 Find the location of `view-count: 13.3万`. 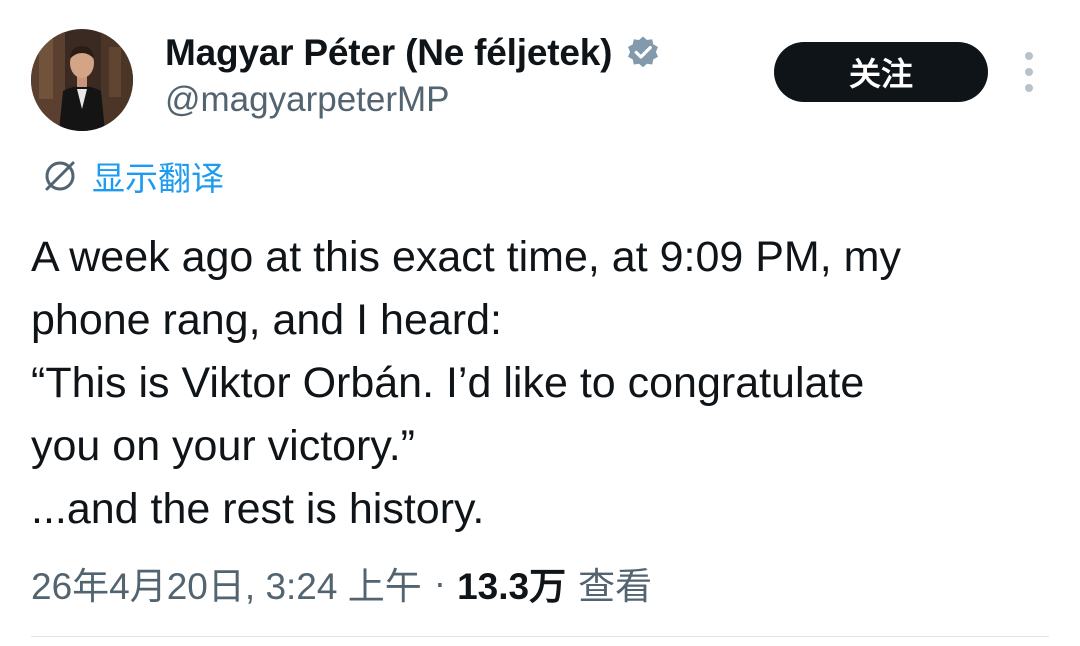

view-count: 13.3万 is located at coordinates (511, 583).